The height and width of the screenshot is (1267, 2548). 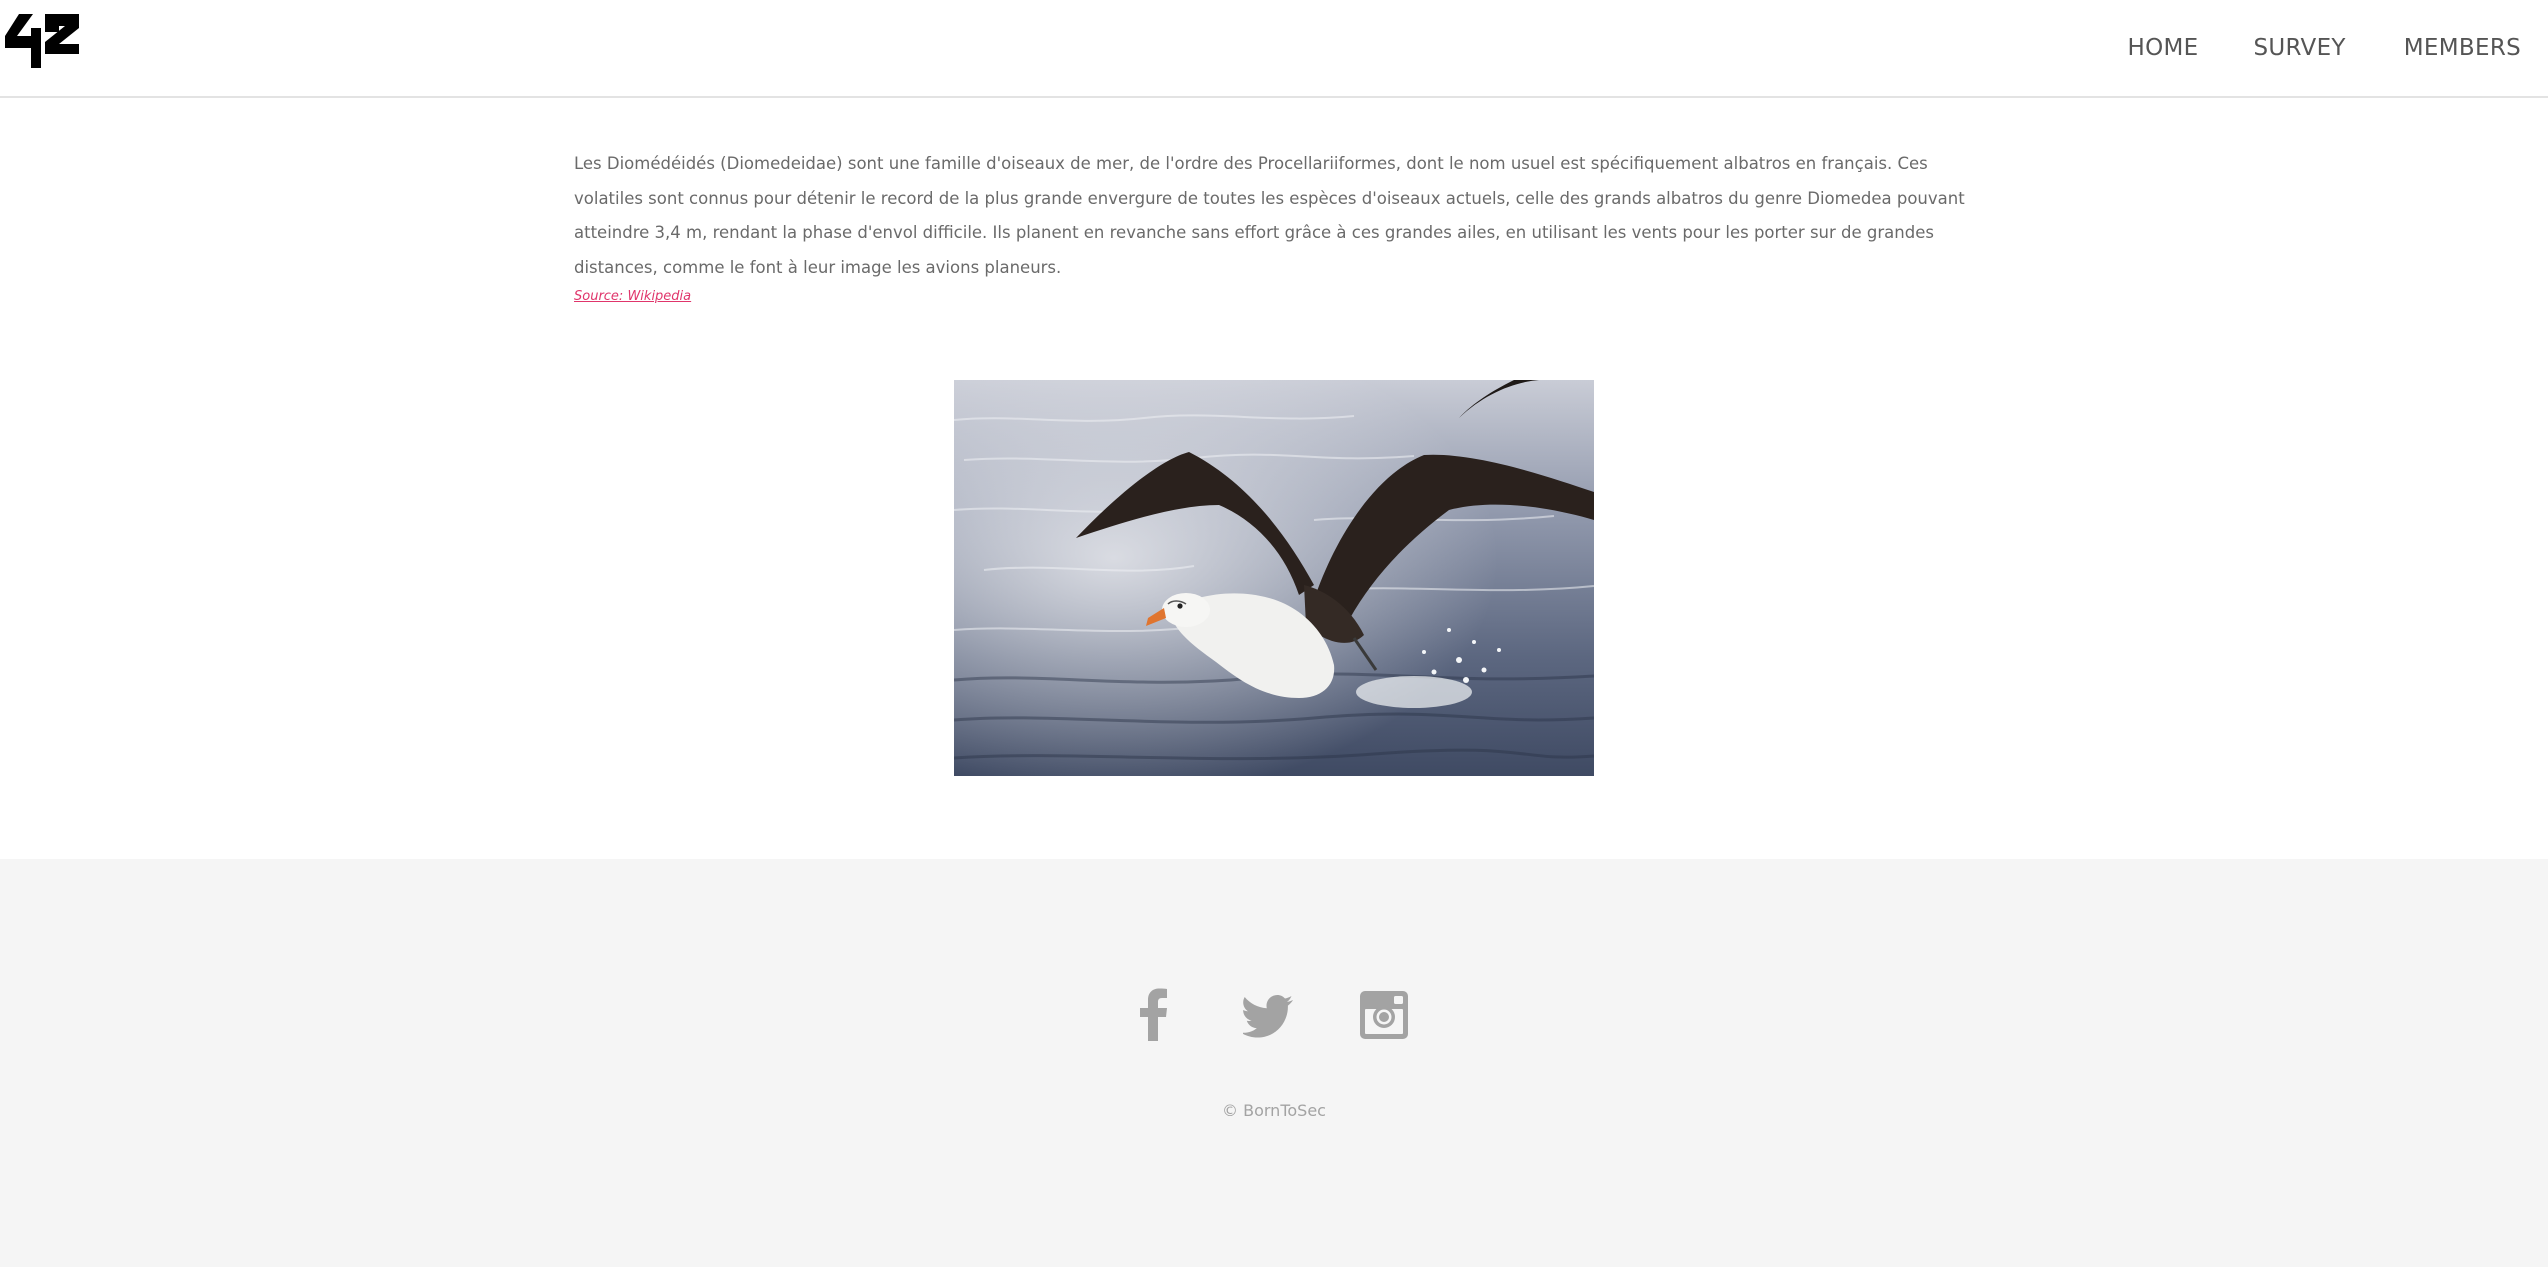 What do you see at coordinates (632, 296) in the screenshot?
I see `source-wikipedia-link: Source: Wikipedia` at bounding box center [632, 296].